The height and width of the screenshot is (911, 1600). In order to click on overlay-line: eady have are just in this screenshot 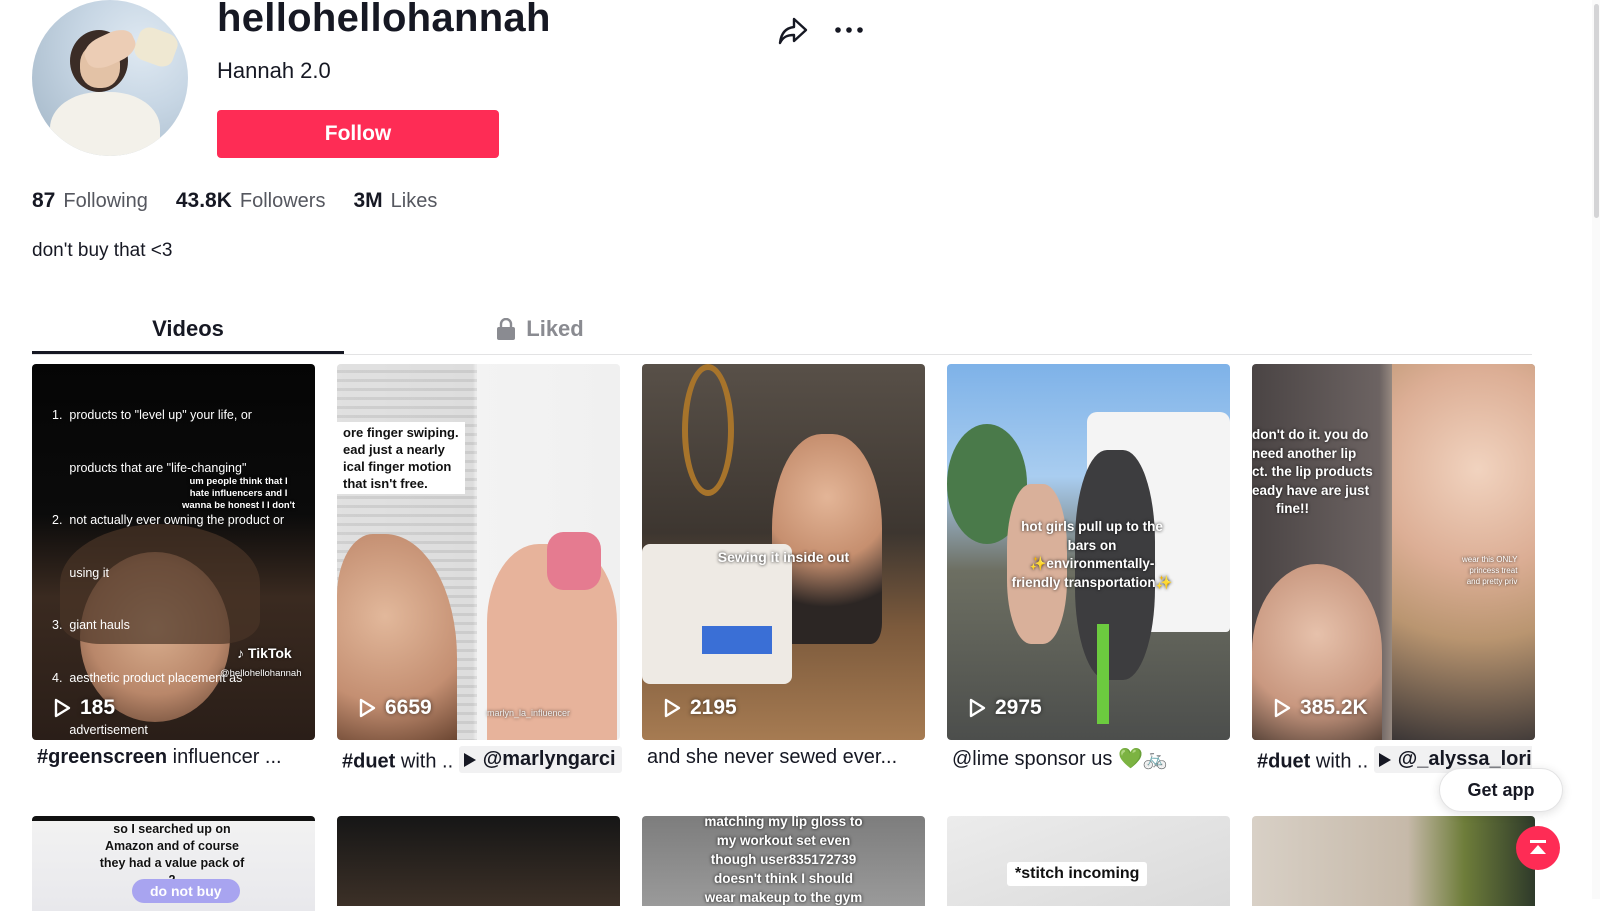, I will do `click(1311, 490)`.